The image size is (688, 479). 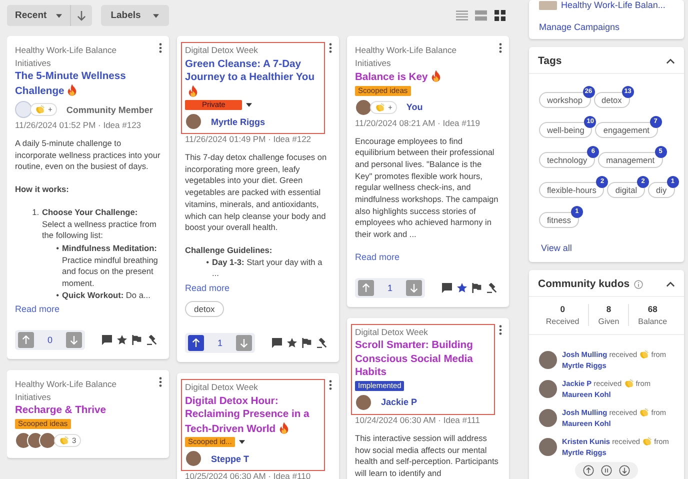 I want to click on upvote-button, so click(x=196, y=343).